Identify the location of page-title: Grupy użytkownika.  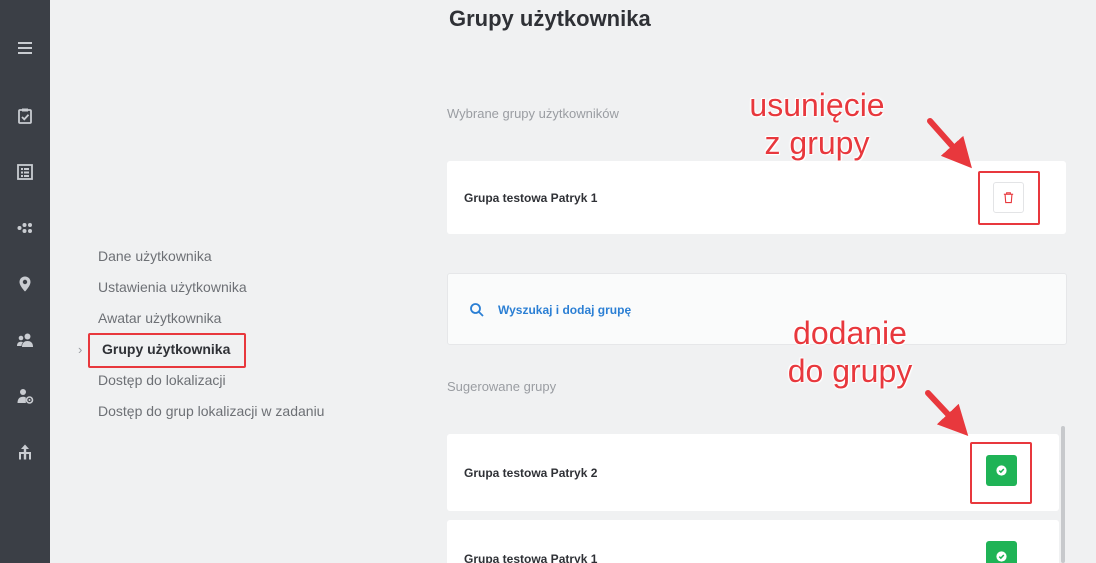
(550, 18).